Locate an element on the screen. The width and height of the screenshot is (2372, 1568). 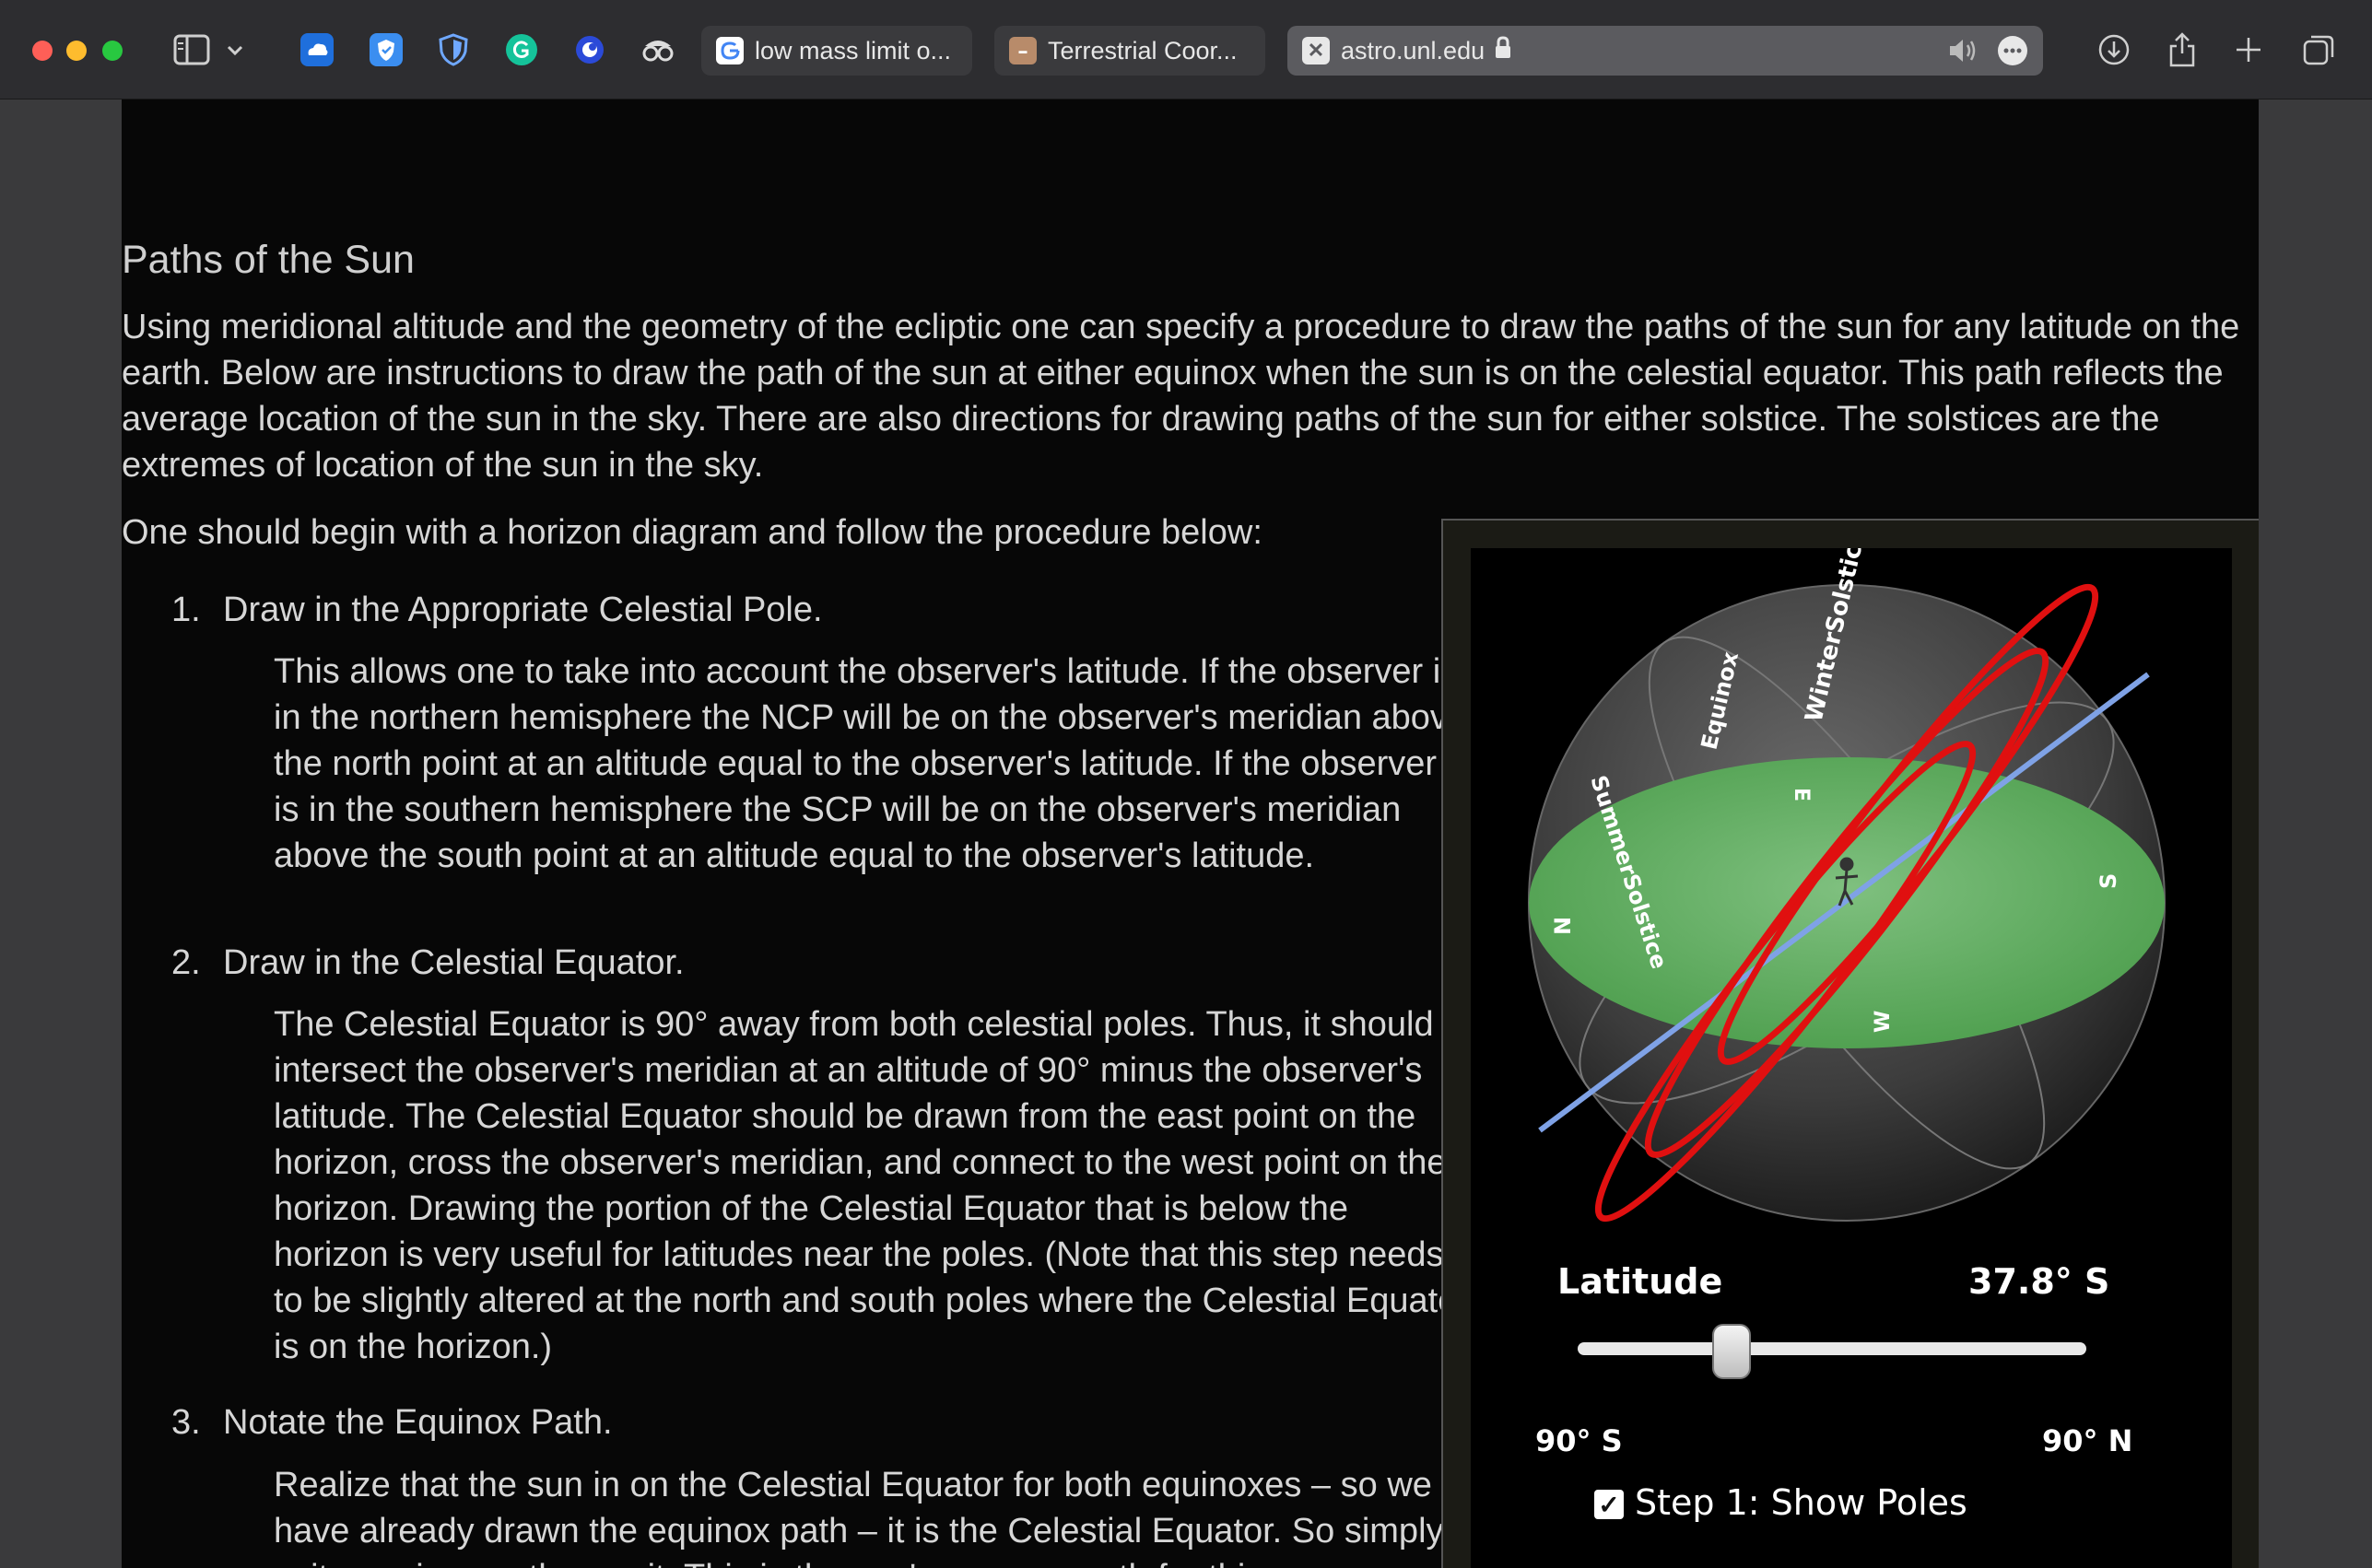
close-tab-icon: ✕ is located at coordinates (1316, 51).